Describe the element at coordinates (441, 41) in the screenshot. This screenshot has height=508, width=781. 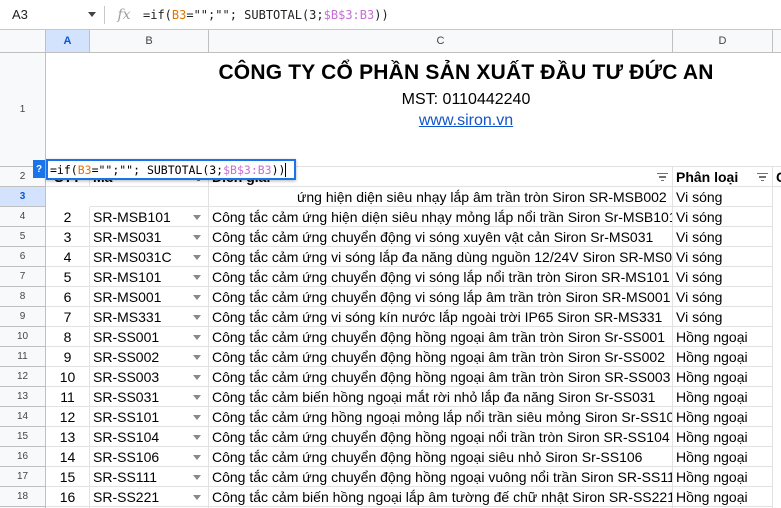
I see `column-header-c: C` at that location.